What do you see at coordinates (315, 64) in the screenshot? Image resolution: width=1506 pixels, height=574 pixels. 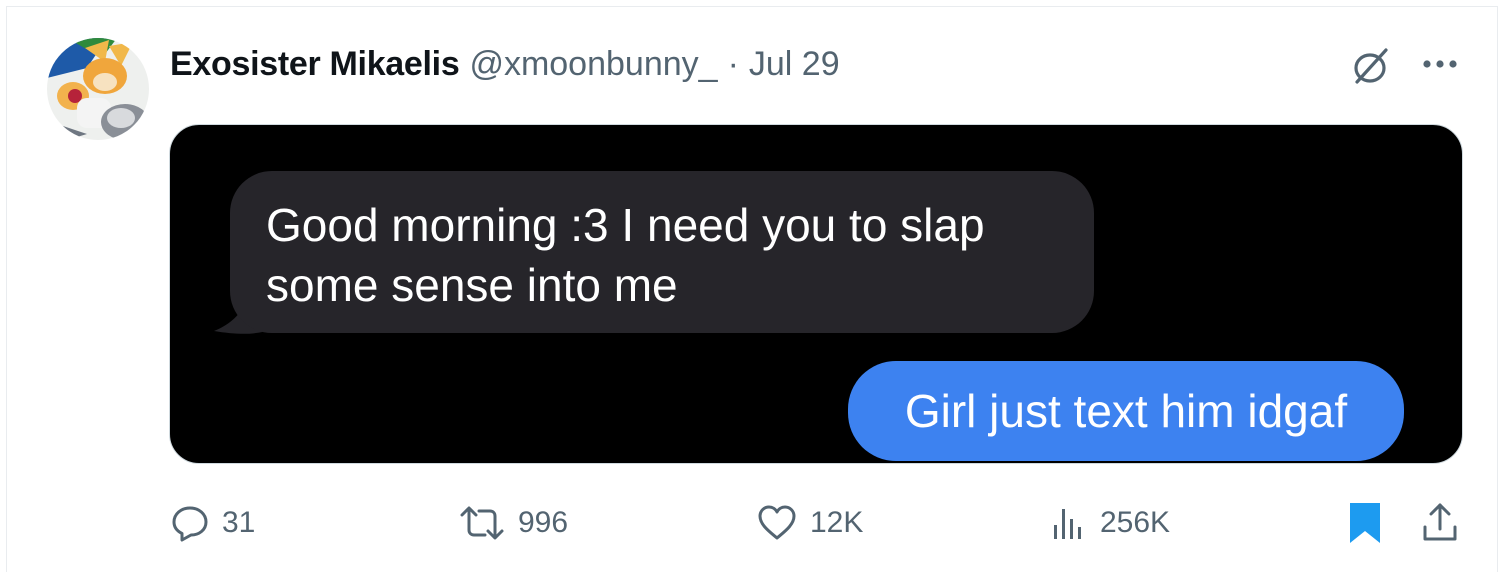 I see `author-name: Exosister Mikaelis` at bounding box center [315, 64].